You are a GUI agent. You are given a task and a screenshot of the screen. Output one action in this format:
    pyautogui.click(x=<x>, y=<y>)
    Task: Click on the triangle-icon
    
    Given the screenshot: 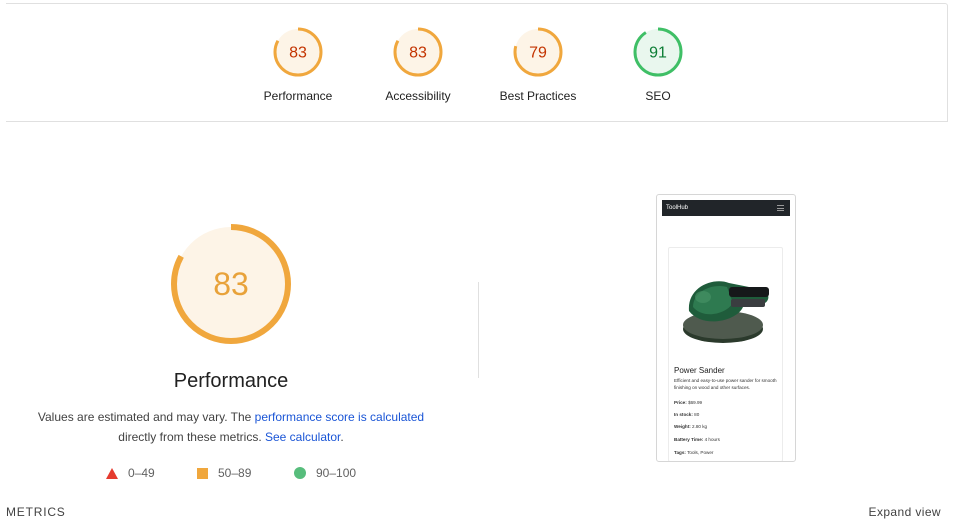 What is the action you would take?
    pyautogui.click(x=112, y=473)
    